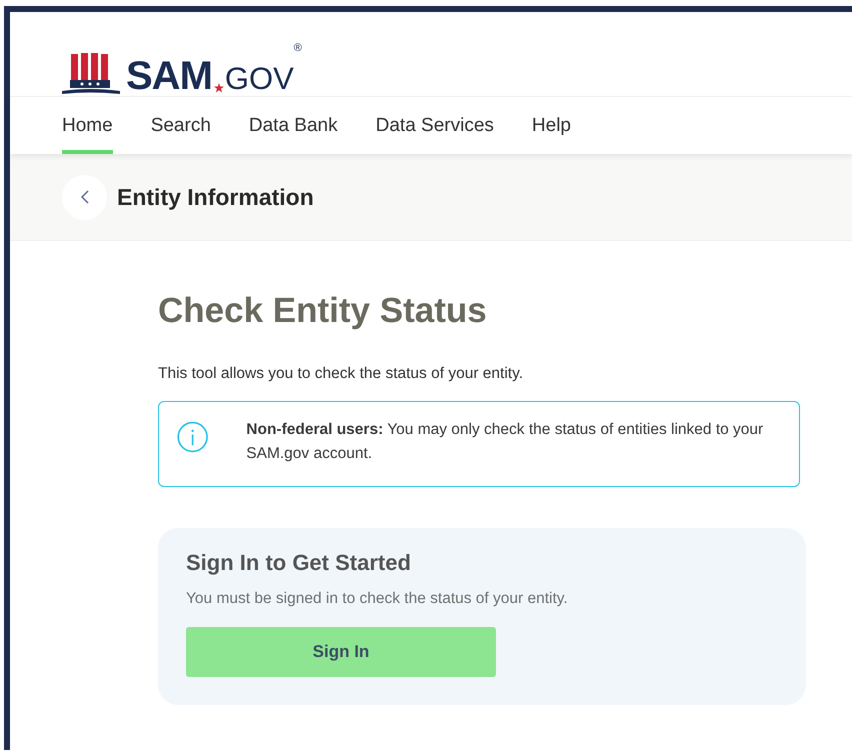 The image size is (852, 756). Describe the element at coordinates (341, 652) in the screenshot. I see `sign-in-button: Sign In` at that location.